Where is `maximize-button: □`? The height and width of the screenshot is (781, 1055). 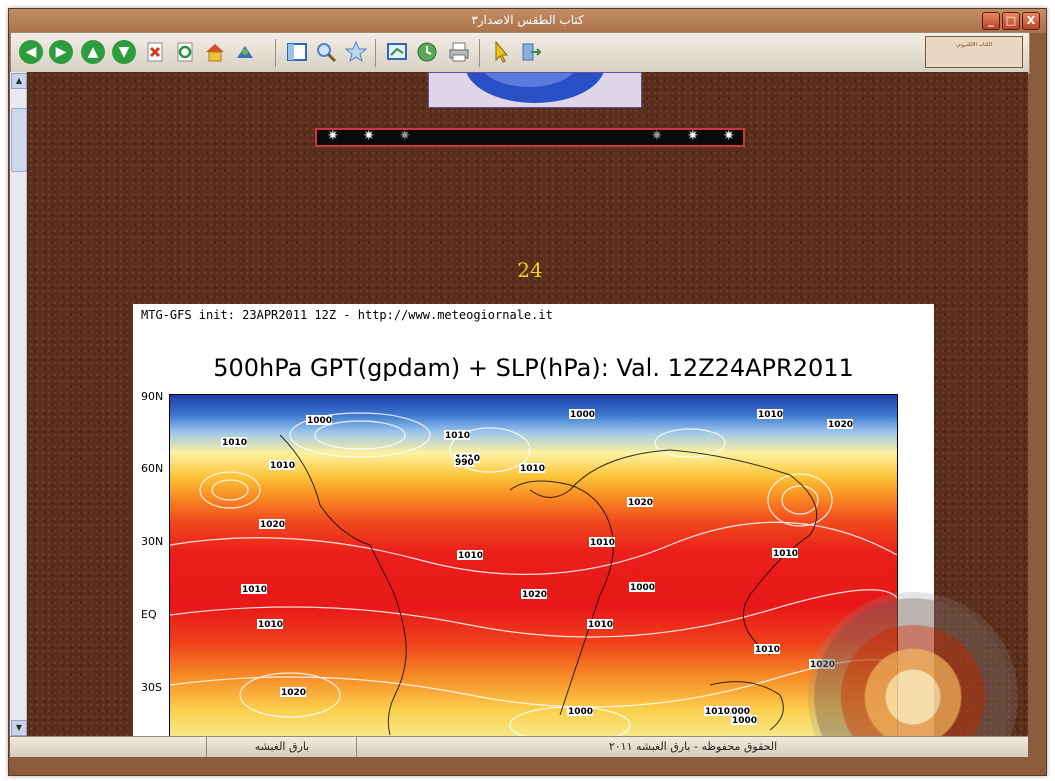
maximize-button: □ is located at coordinates (1011, 21).